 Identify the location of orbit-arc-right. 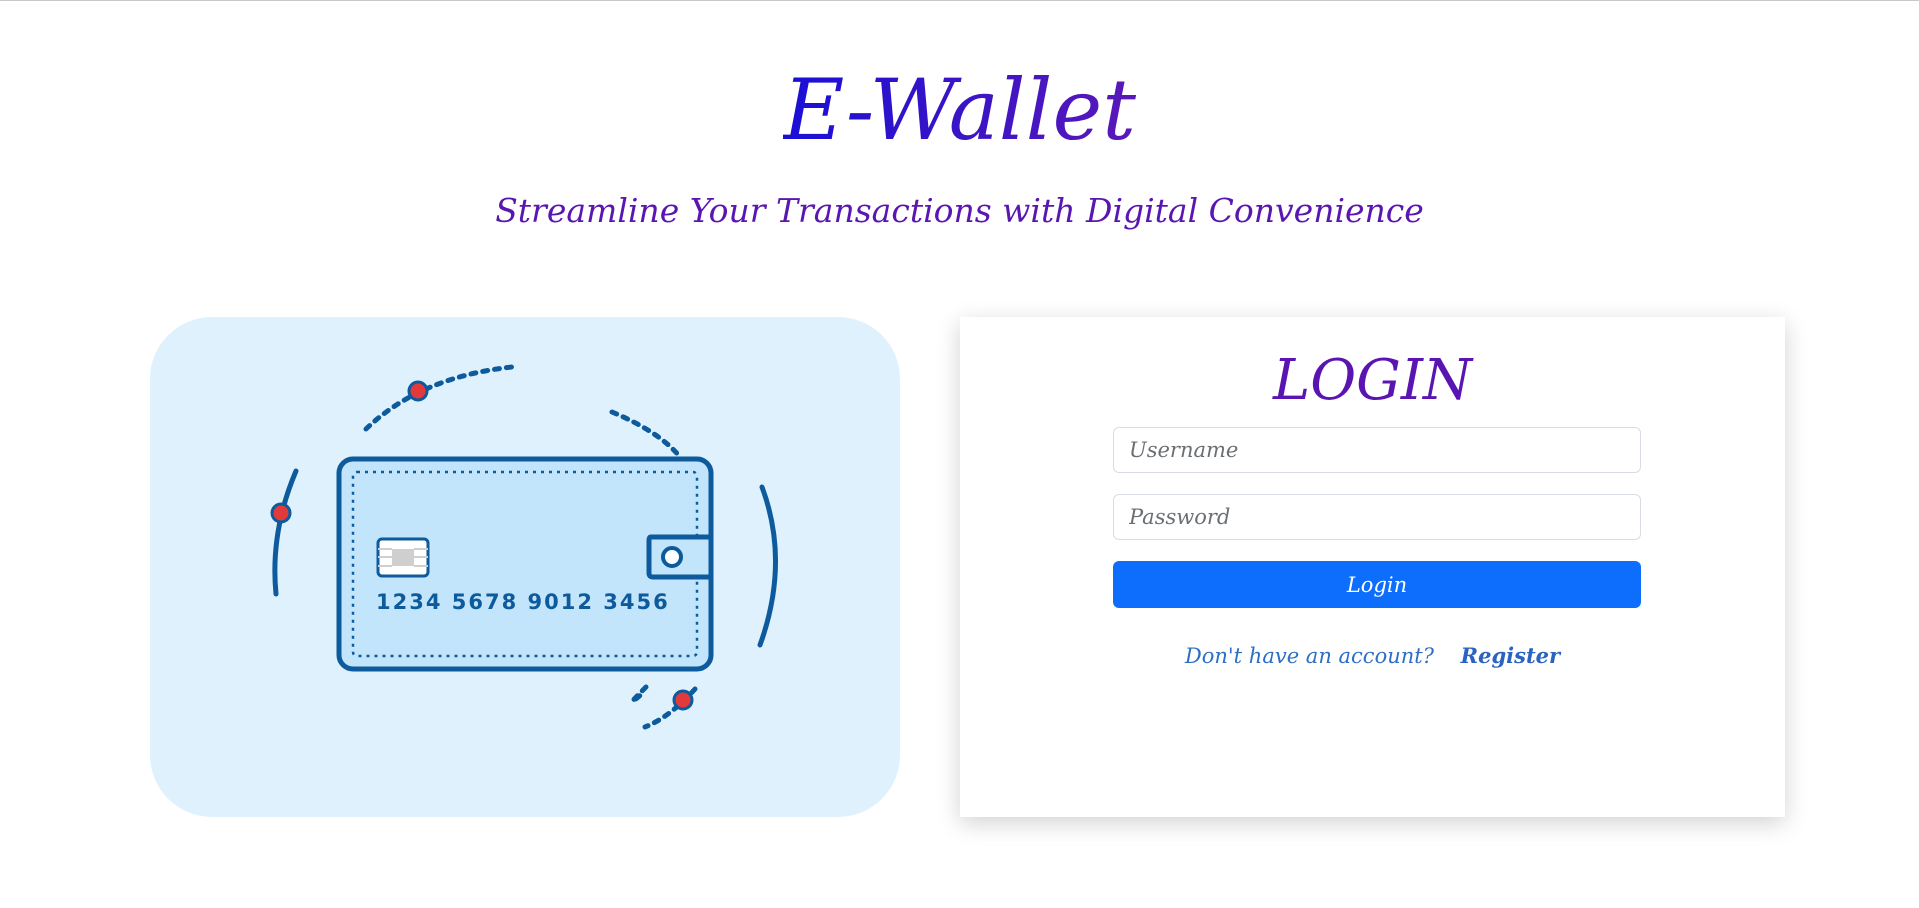
(767, 566).